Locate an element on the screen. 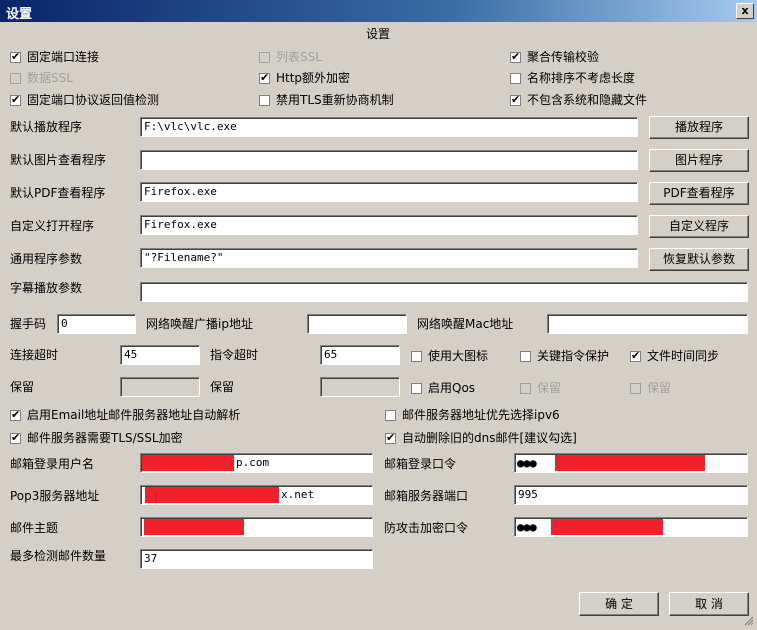  ipv6-checkbox: 邮件服务器地址优先选择ipv6 is located at coordinates (472, 415).